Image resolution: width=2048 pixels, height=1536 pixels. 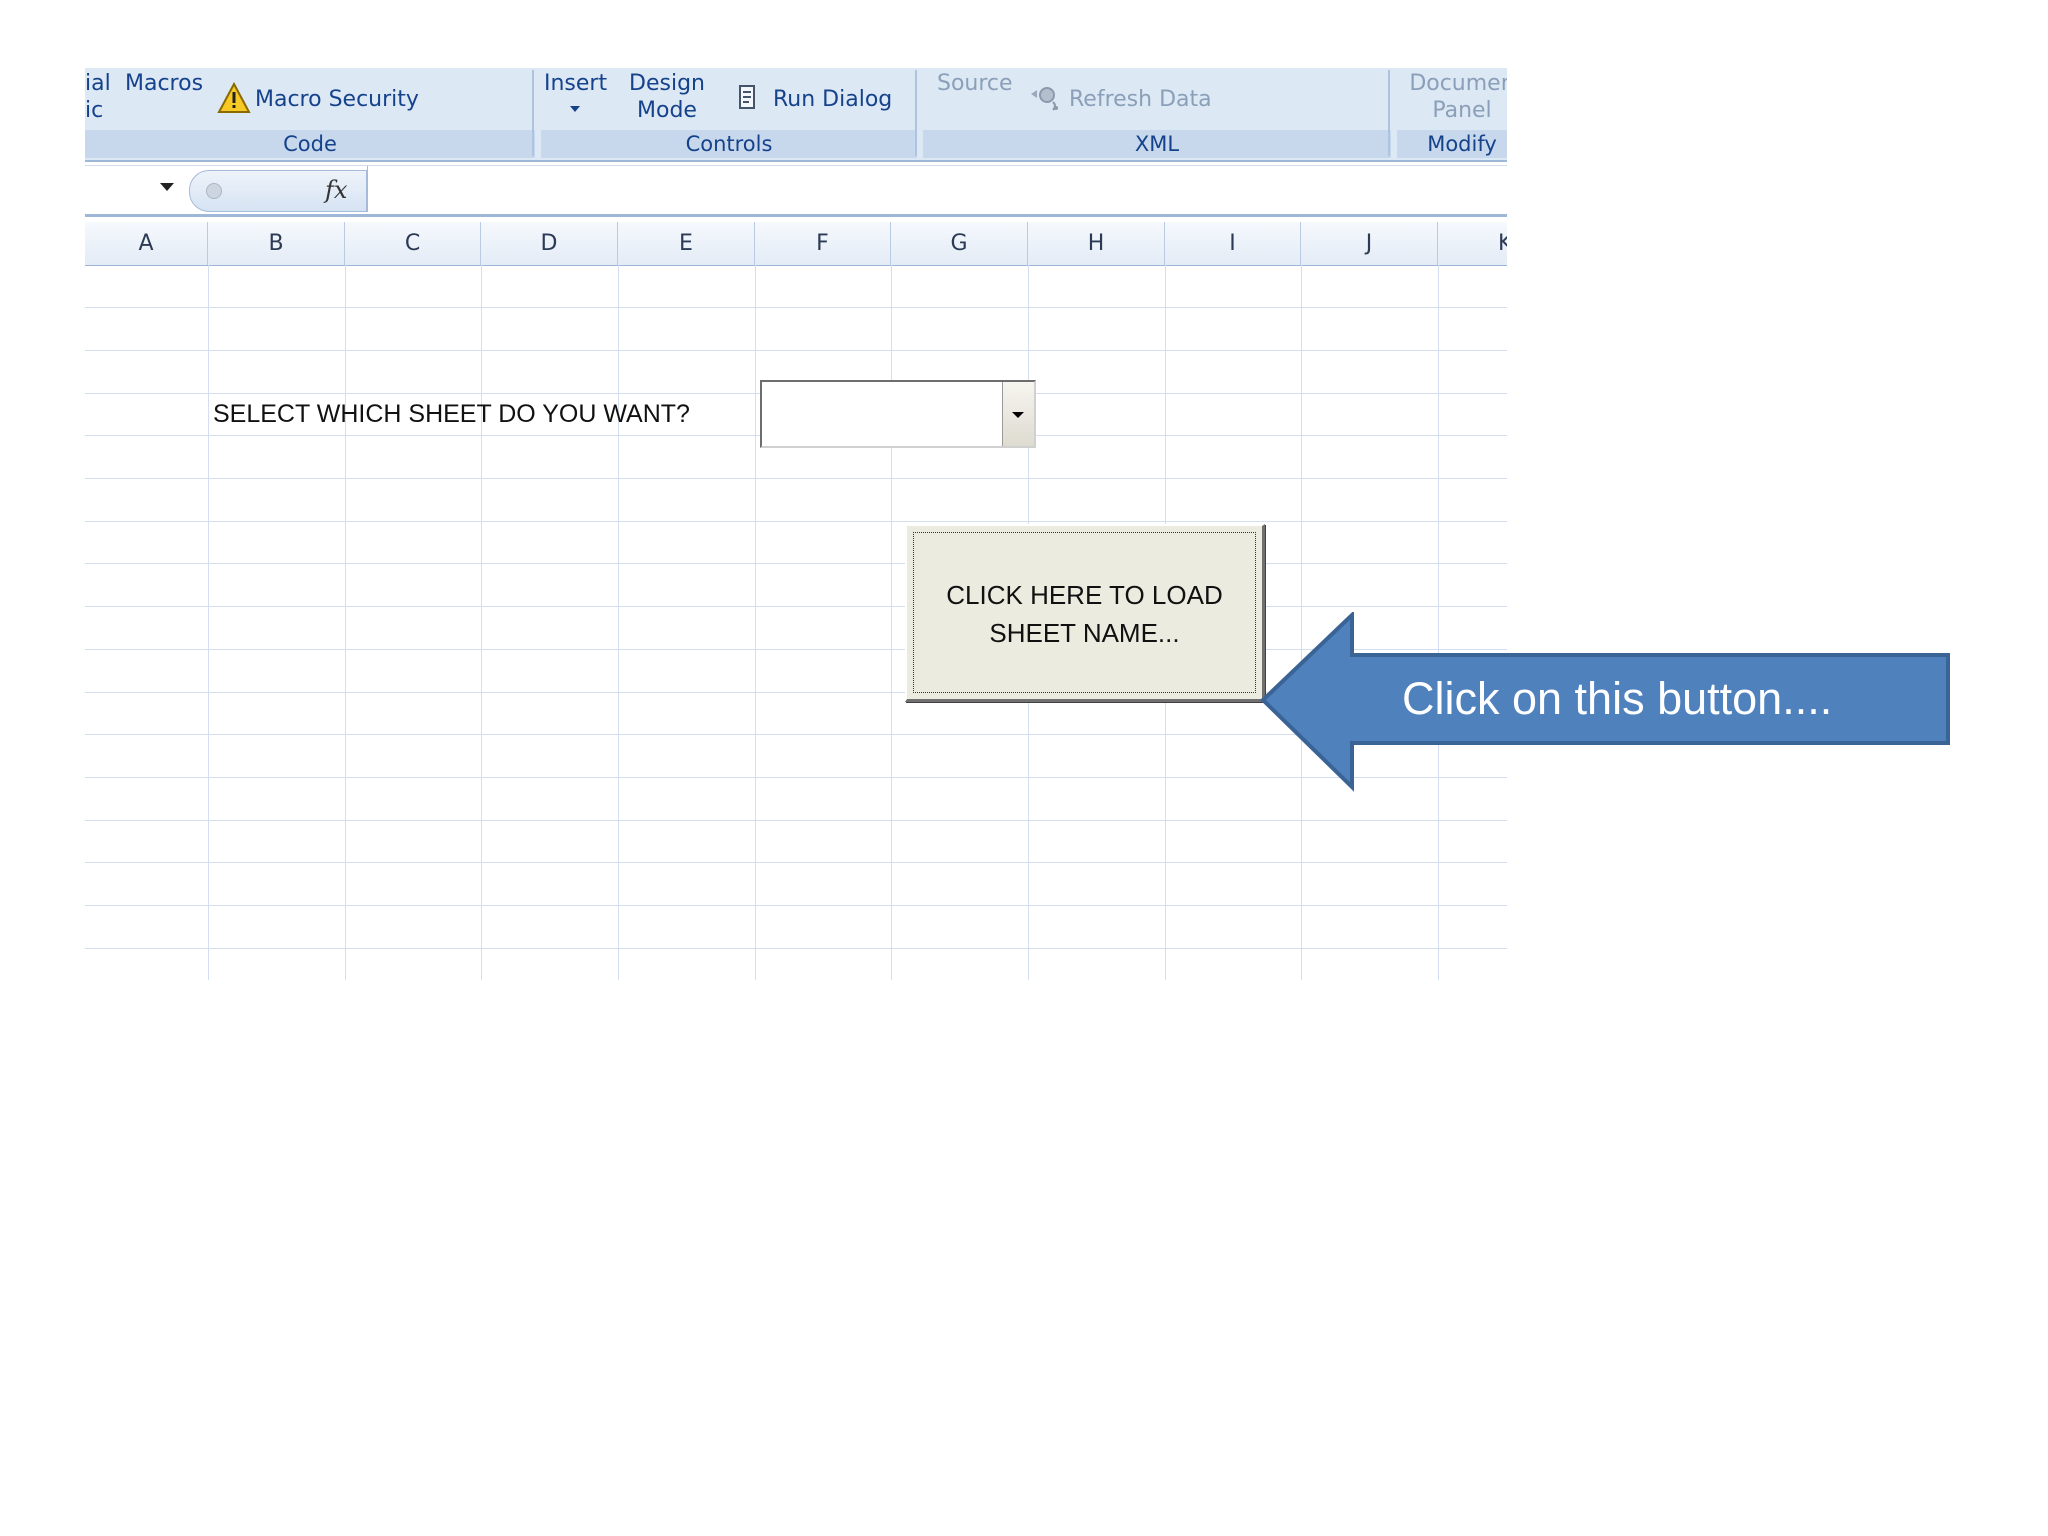 What do you see at coordinates (898, 414) in the screenshot?
I see `sheet-combo-box` at bounding box center [898, 414].